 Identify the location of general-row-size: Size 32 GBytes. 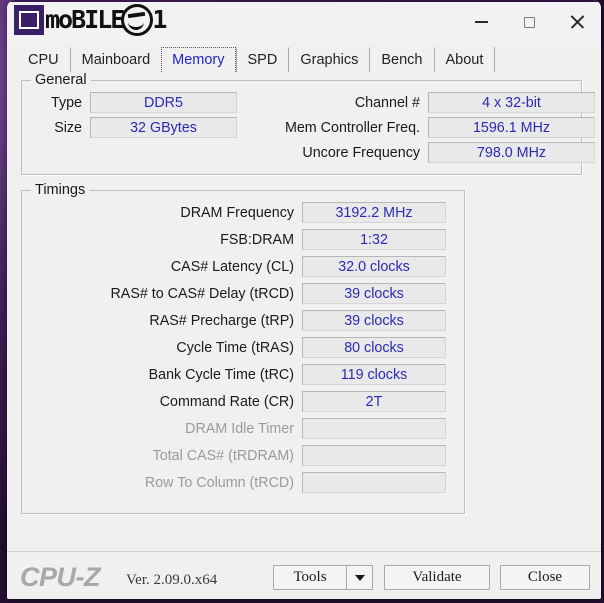
(131, 127).